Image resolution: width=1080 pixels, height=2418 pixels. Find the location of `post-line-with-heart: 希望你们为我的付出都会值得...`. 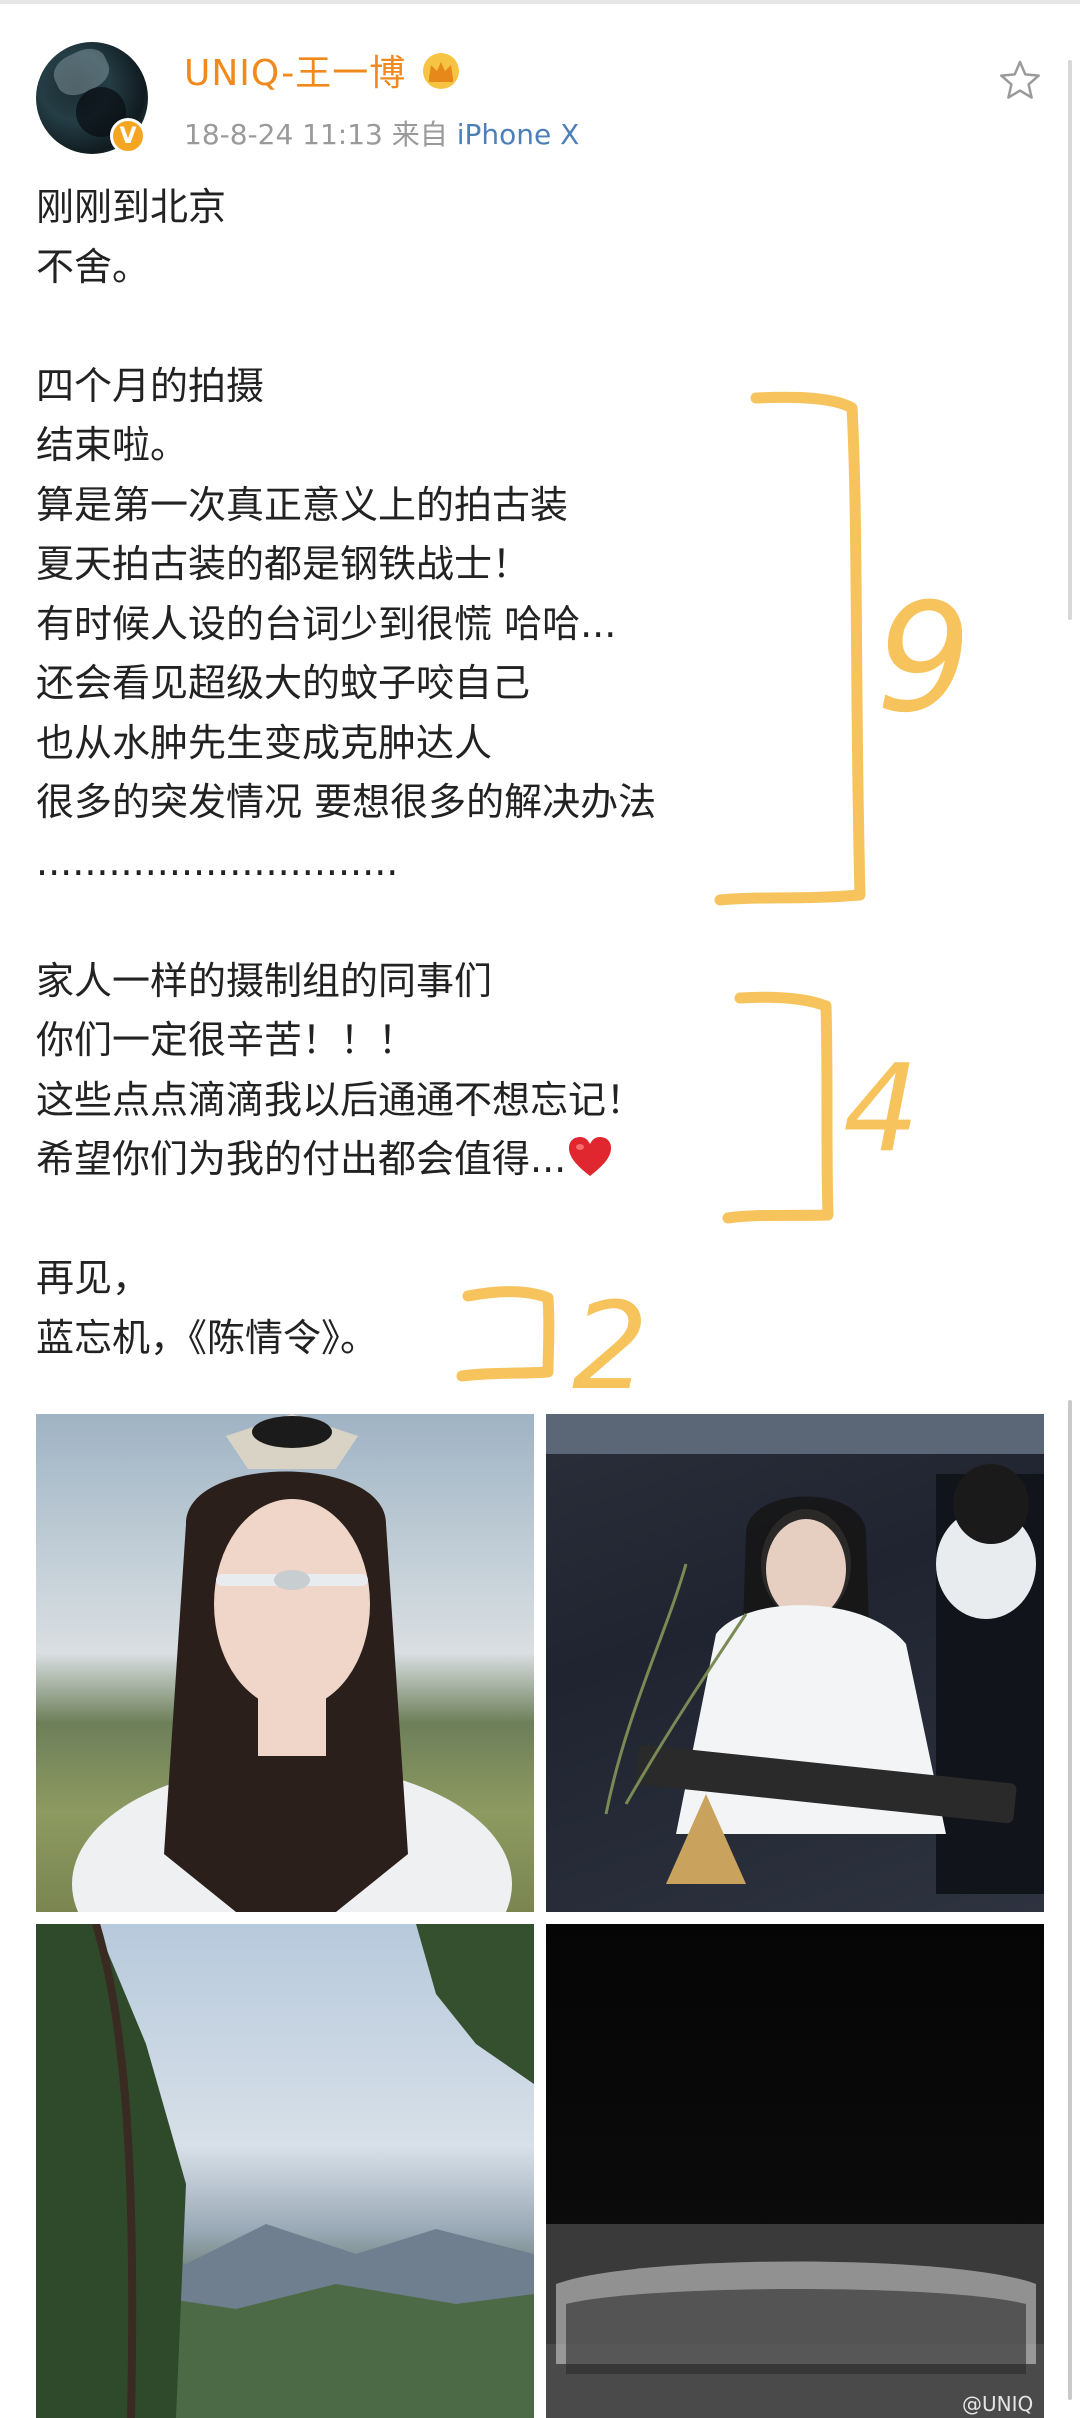

post-line-with-heart: 希望你们为我的付出都会值得... is located at coordinates (526, 1160).